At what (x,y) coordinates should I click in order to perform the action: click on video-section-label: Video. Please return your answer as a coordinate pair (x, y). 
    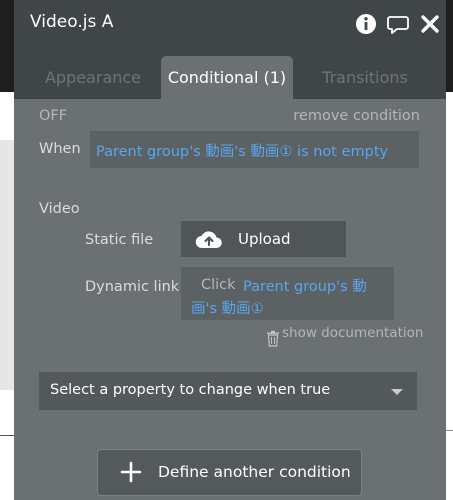
    Looking at the image, I should click on (59, 209).